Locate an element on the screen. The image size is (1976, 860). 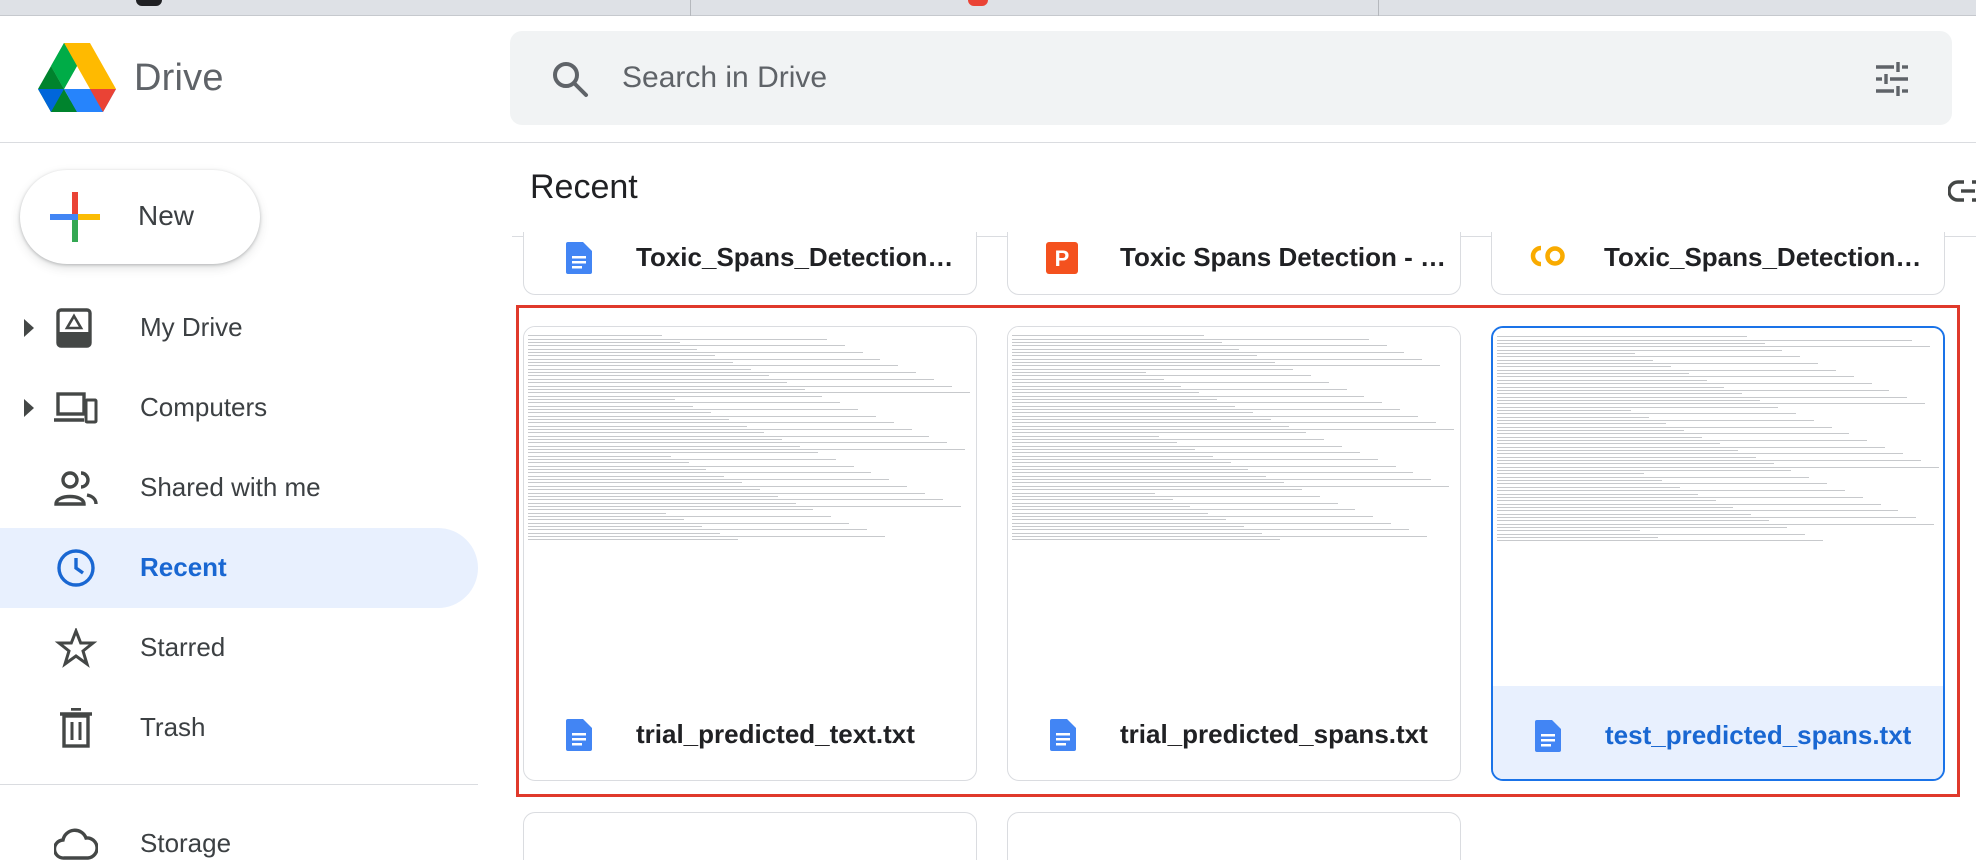
sidebar-item-trash: Trash is located at coordinates (239, 728).